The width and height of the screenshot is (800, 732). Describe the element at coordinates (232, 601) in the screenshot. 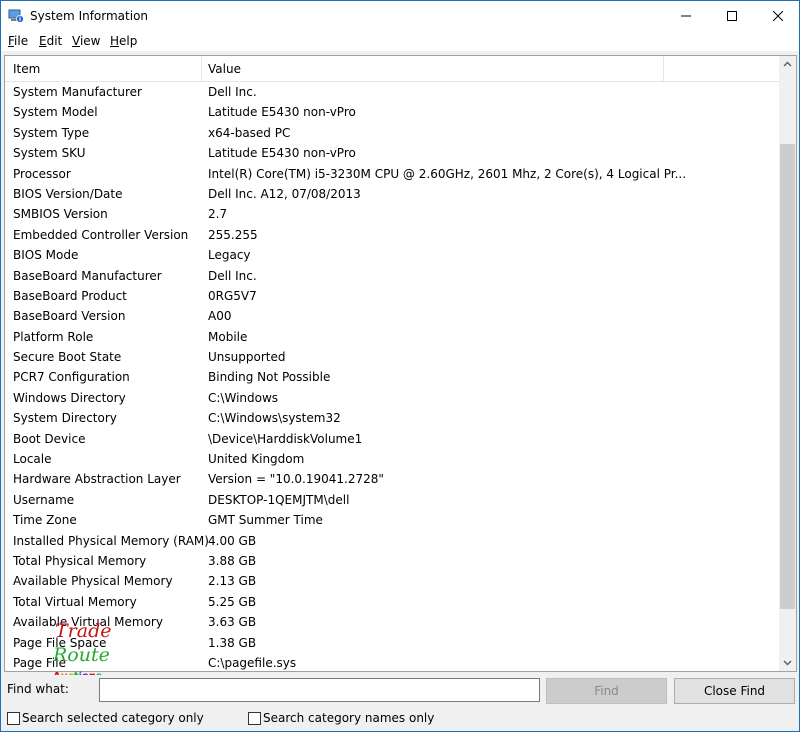

I see `row-value: 5.25 GB` at that location.